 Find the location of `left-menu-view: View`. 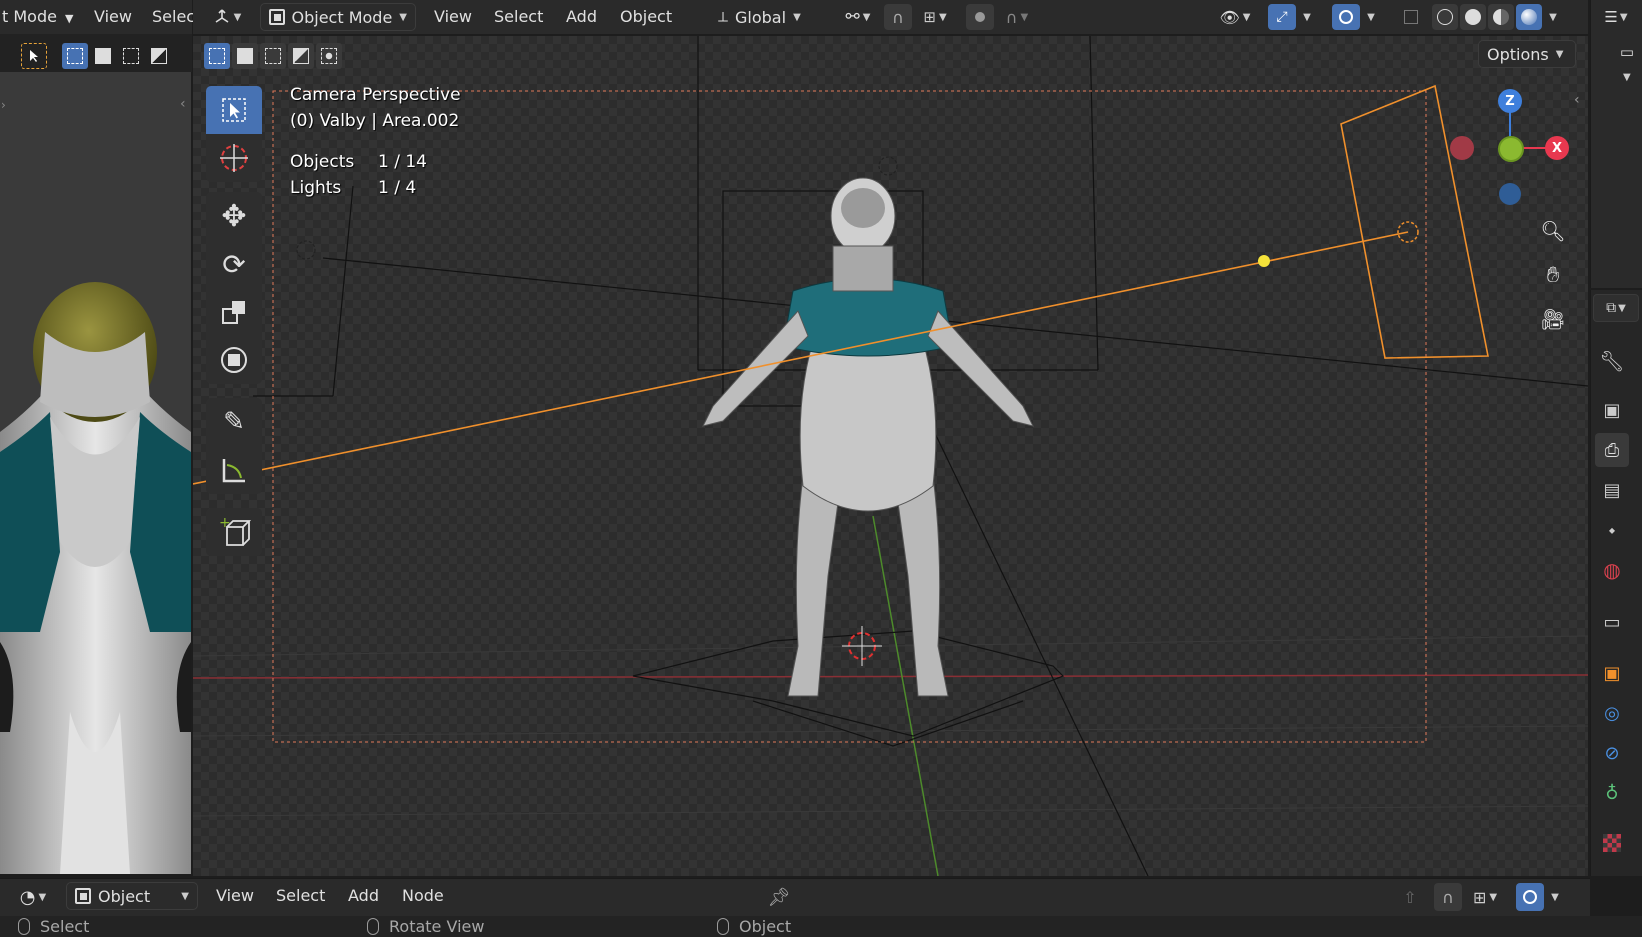

left-menu-view: View is located at coordinates (113, 17).